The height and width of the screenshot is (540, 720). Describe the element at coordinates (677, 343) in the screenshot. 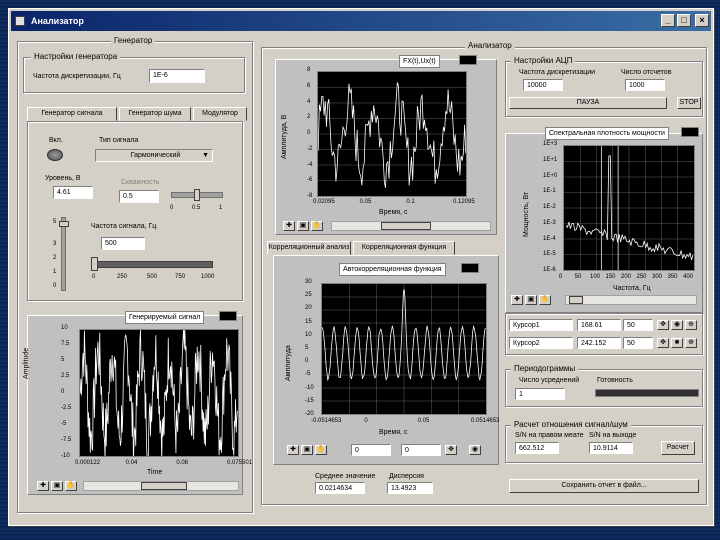

I see `cursor2-style-icon: ■` at that location.